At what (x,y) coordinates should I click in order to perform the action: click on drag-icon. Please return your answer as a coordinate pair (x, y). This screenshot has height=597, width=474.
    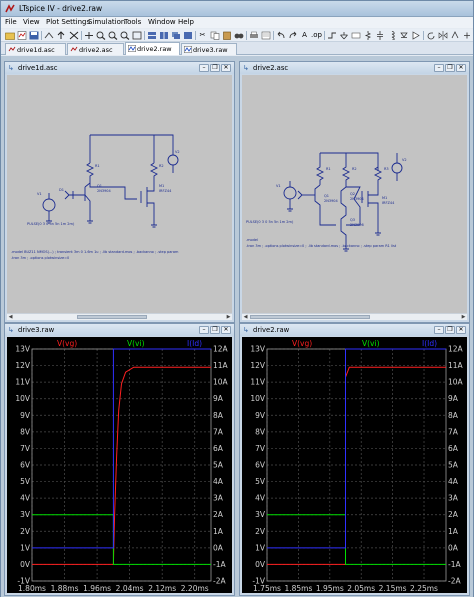
    Looking at the image, I should click on (466, 35).